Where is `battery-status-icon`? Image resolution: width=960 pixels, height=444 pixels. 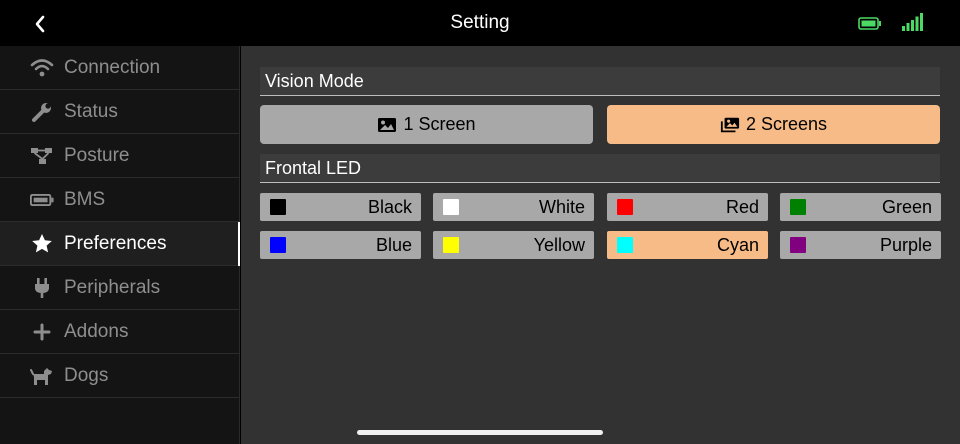
battery-status-icon is located at coordinates (869, 23).